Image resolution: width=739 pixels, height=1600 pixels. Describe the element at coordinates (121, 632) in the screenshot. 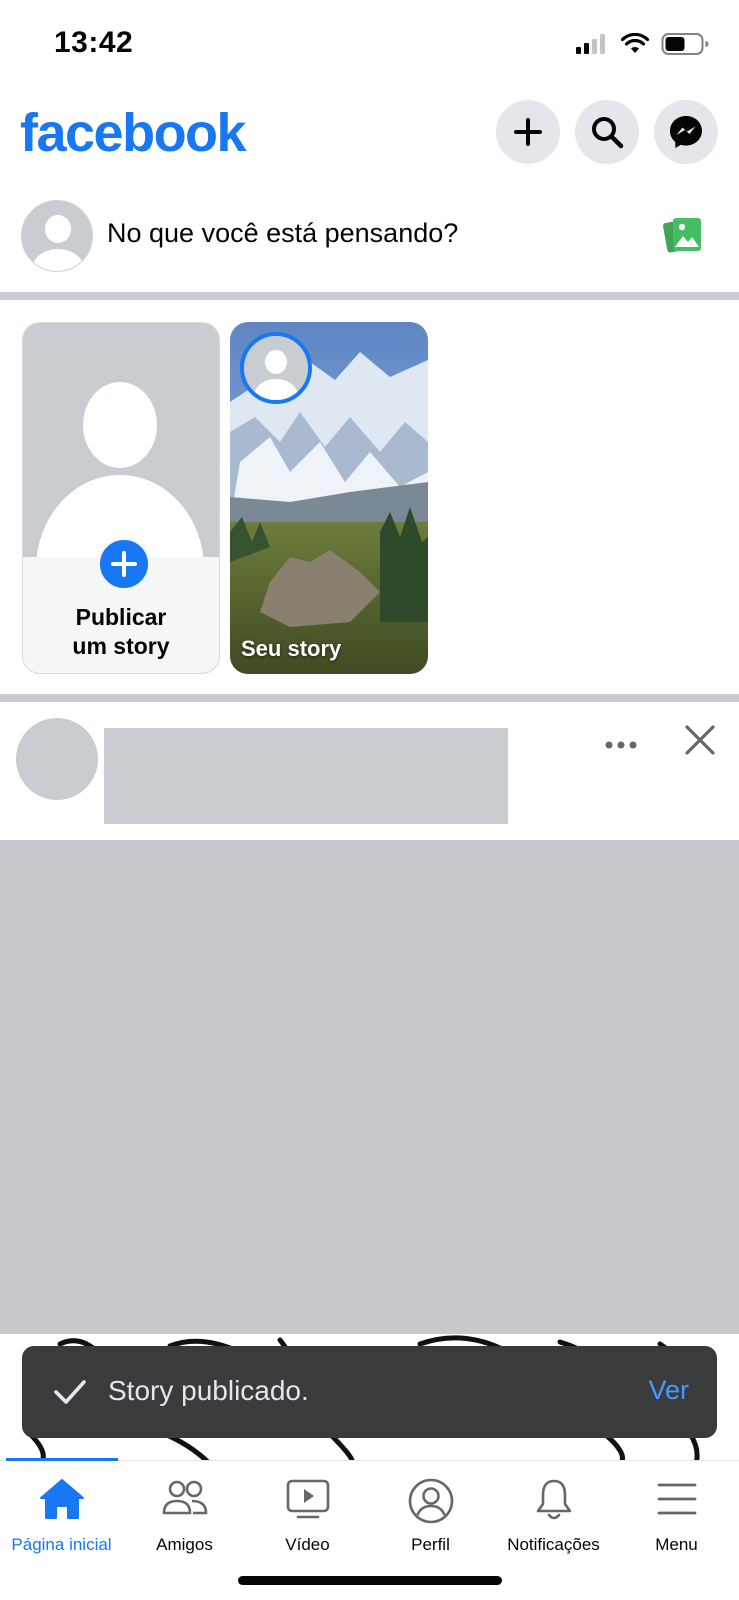

I see `create-story-label: Publicar um story` at that location.